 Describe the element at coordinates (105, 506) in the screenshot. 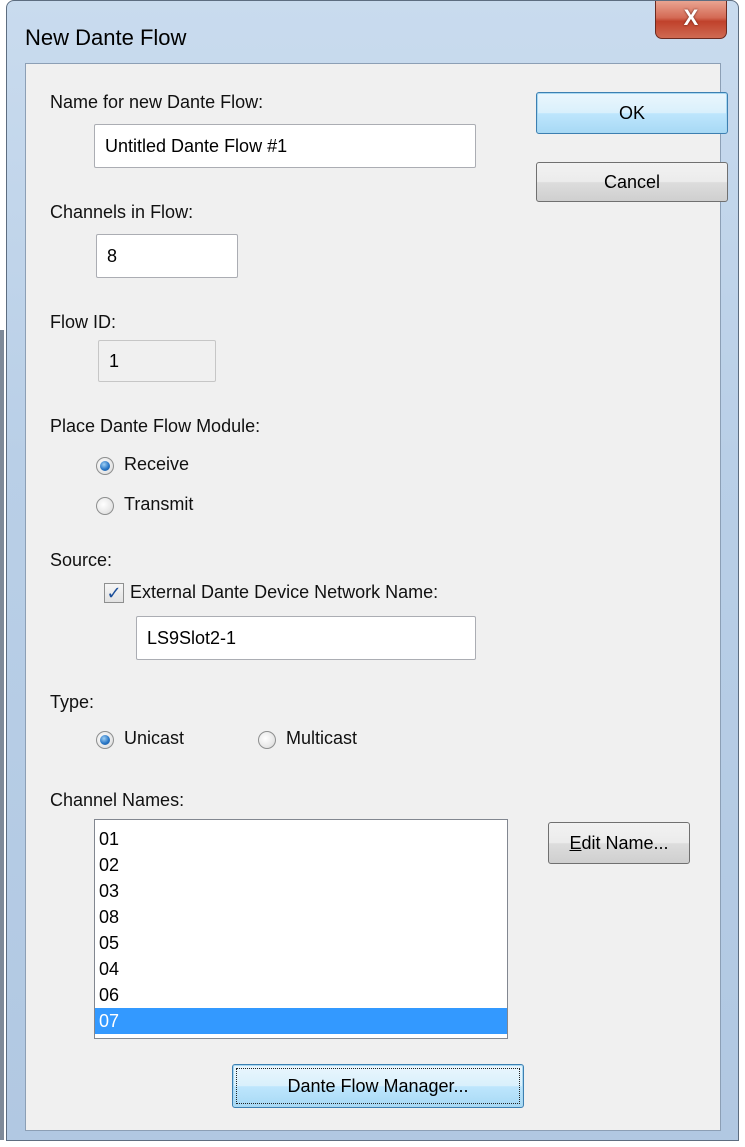

I see `transmit-radio` at that location.